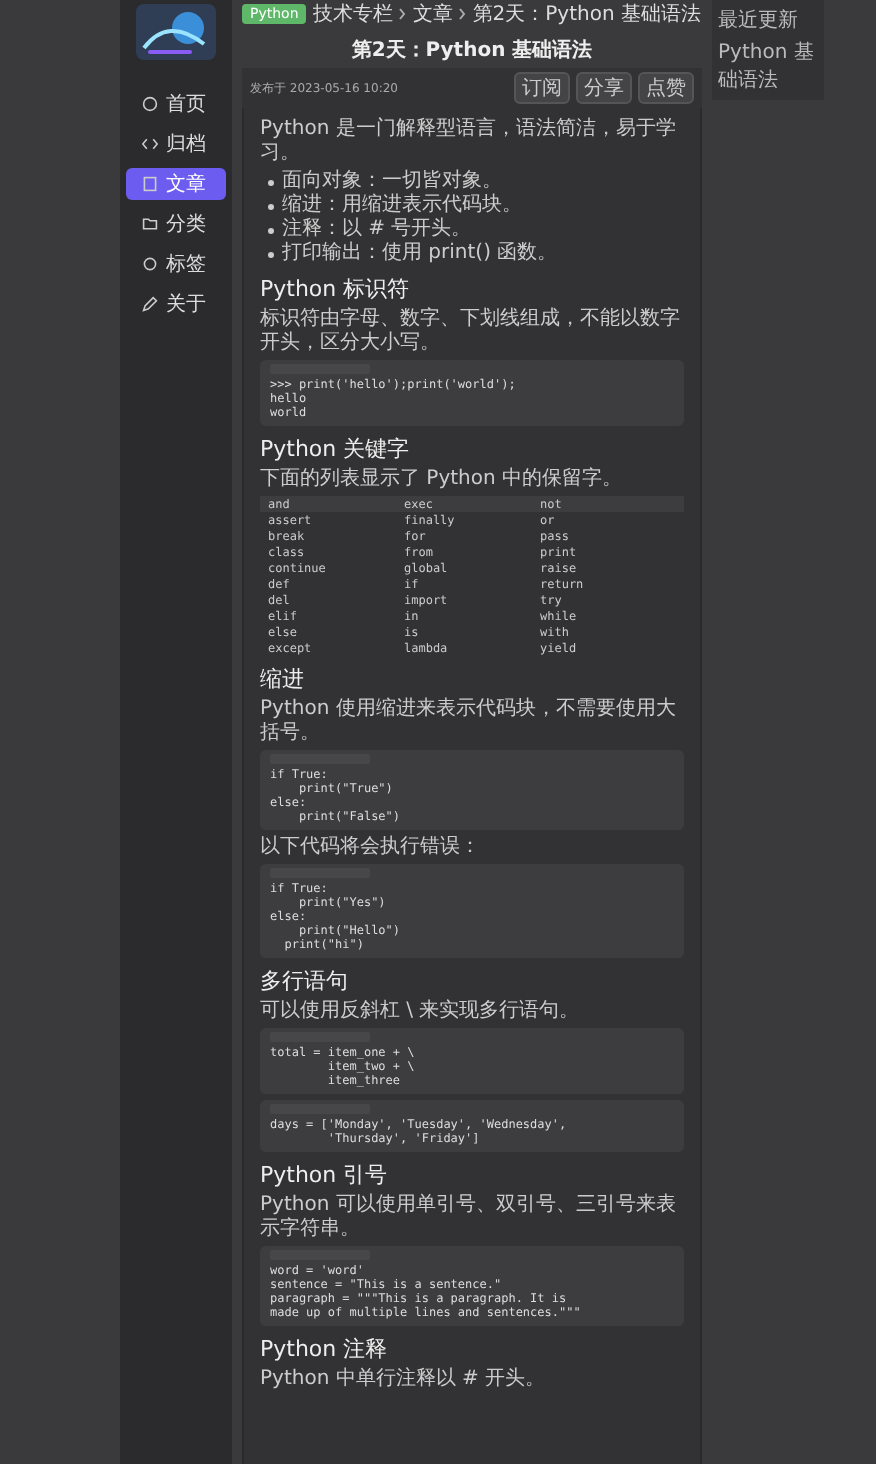  What do you see at coordinates (176, 264) in the screenshot?
I see `nav-item: 标签` at bounding box center [176, 264].